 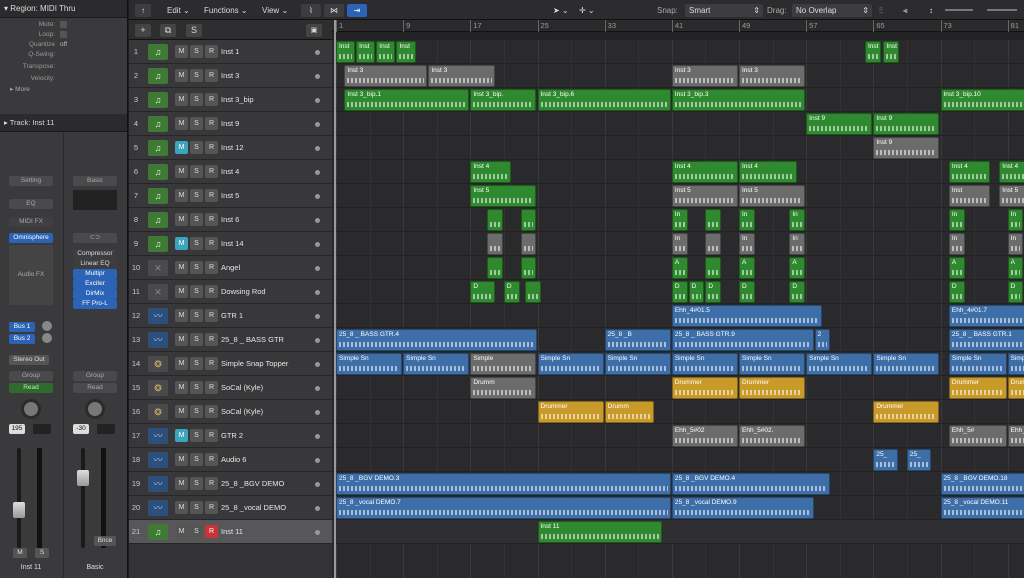 What do you see at coordinates (230, 124) in the screenshot?
I see `track-header: 4 ♫ M S R Inst 9` at bounding box center [230, 124].